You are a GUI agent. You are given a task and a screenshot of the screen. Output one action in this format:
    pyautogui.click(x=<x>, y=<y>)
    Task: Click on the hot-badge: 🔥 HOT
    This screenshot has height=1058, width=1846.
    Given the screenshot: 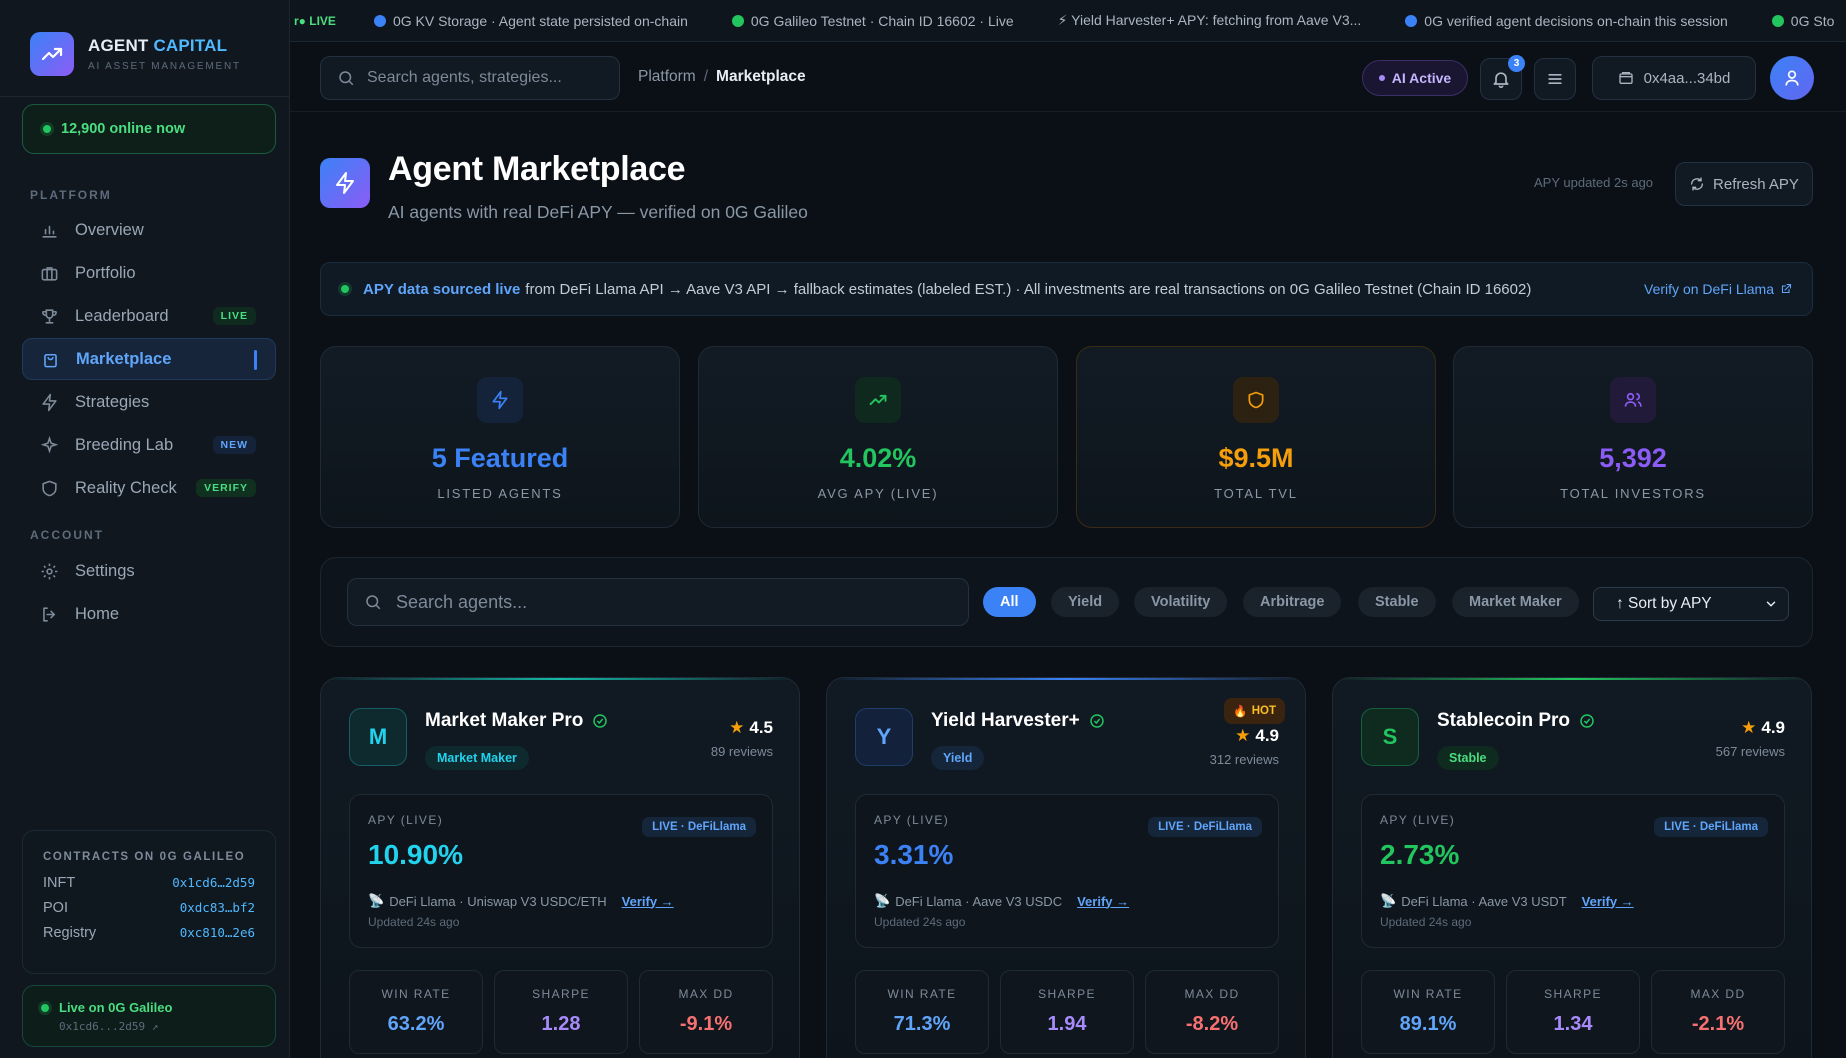 What is the action you would take?
    pyautogui.click(x=1254, y=711)
    